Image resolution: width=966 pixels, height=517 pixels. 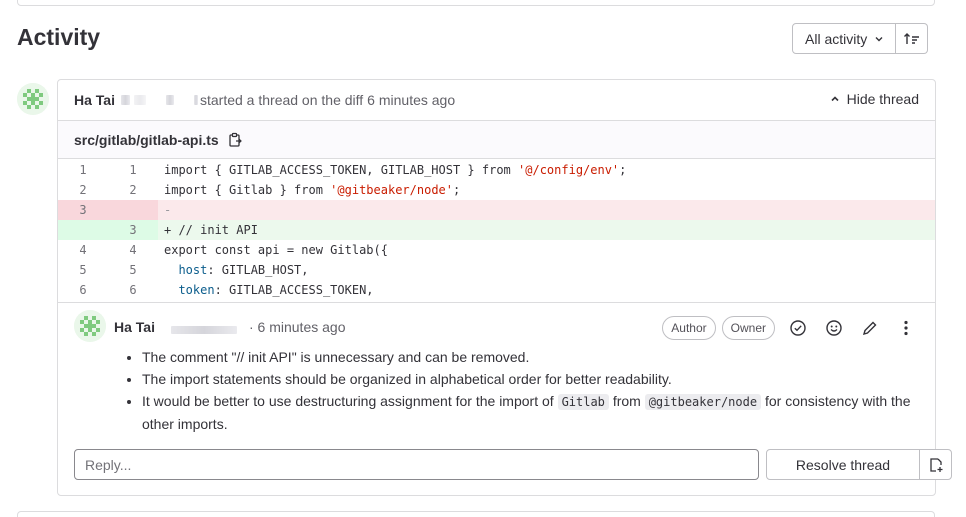 I want to click on resolve-check-icon, so click(x=798, y=328).